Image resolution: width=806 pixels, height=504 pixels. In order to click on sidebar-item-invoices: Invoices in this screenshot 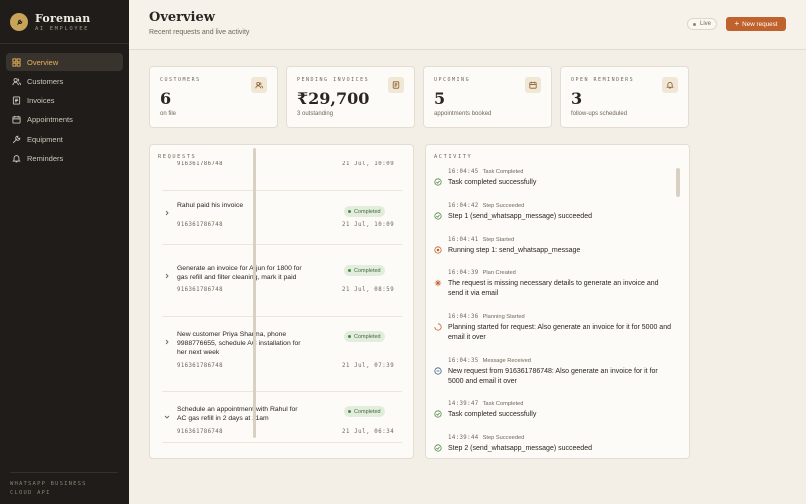, I will do `click(64, 101)`.